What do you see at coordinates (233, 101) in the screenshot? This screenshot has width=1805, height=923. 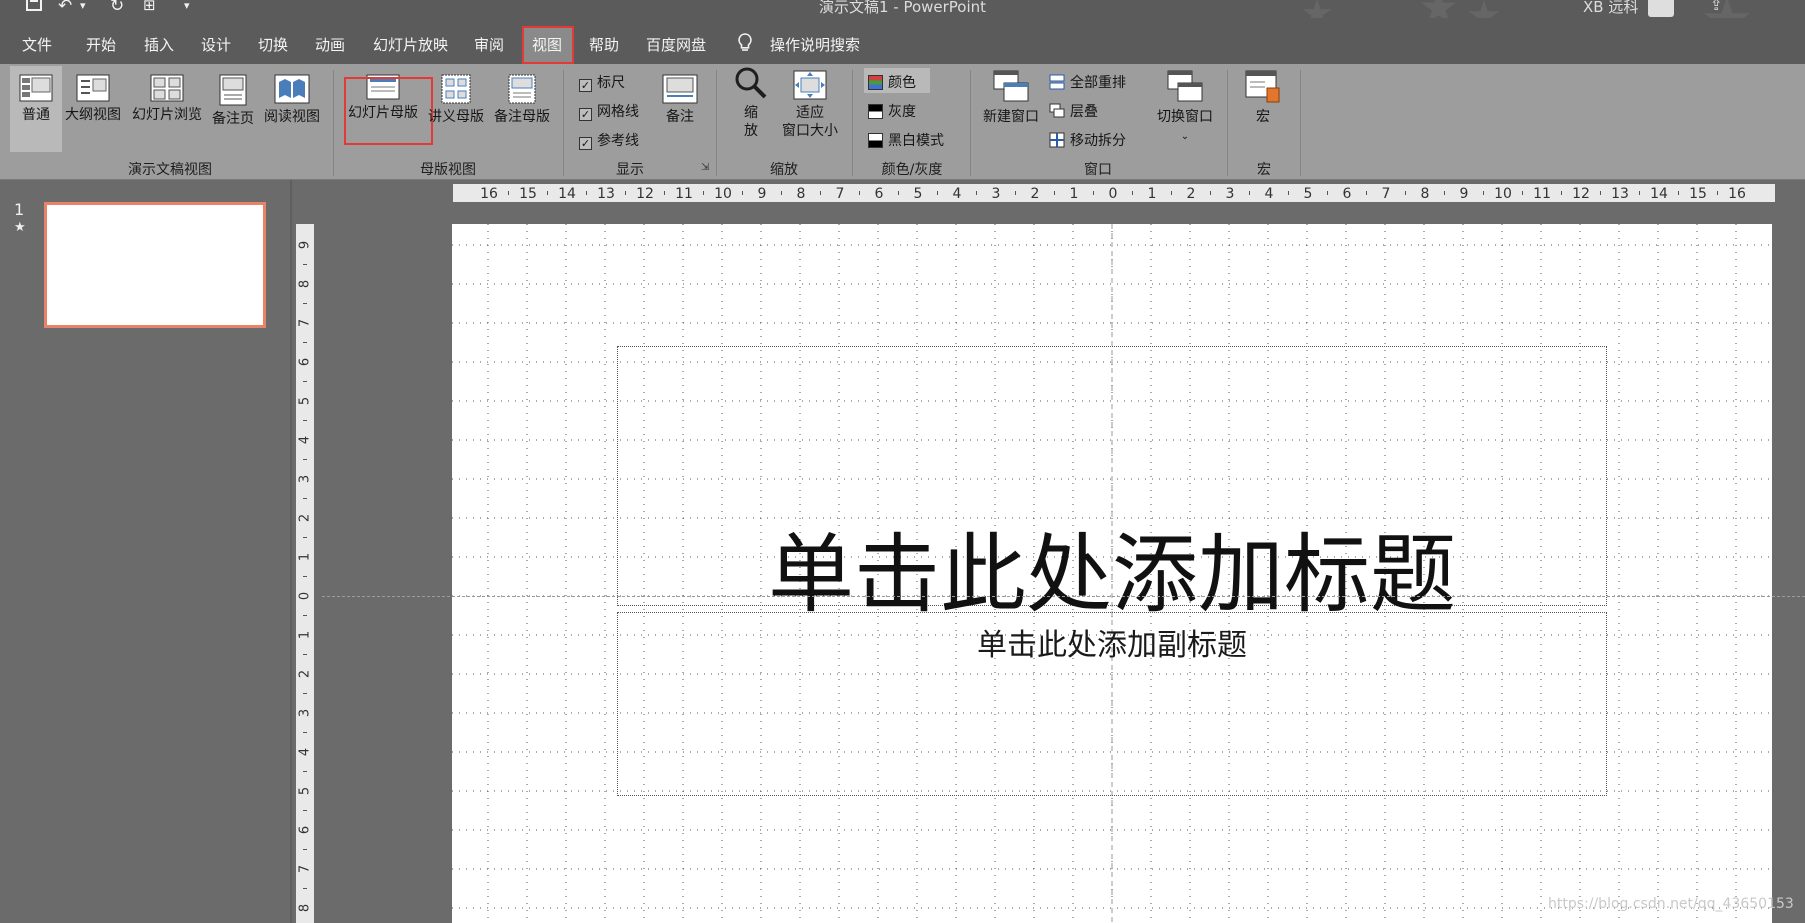 I see `notes-page-button: 备注页` at bounding box center [233, 101].